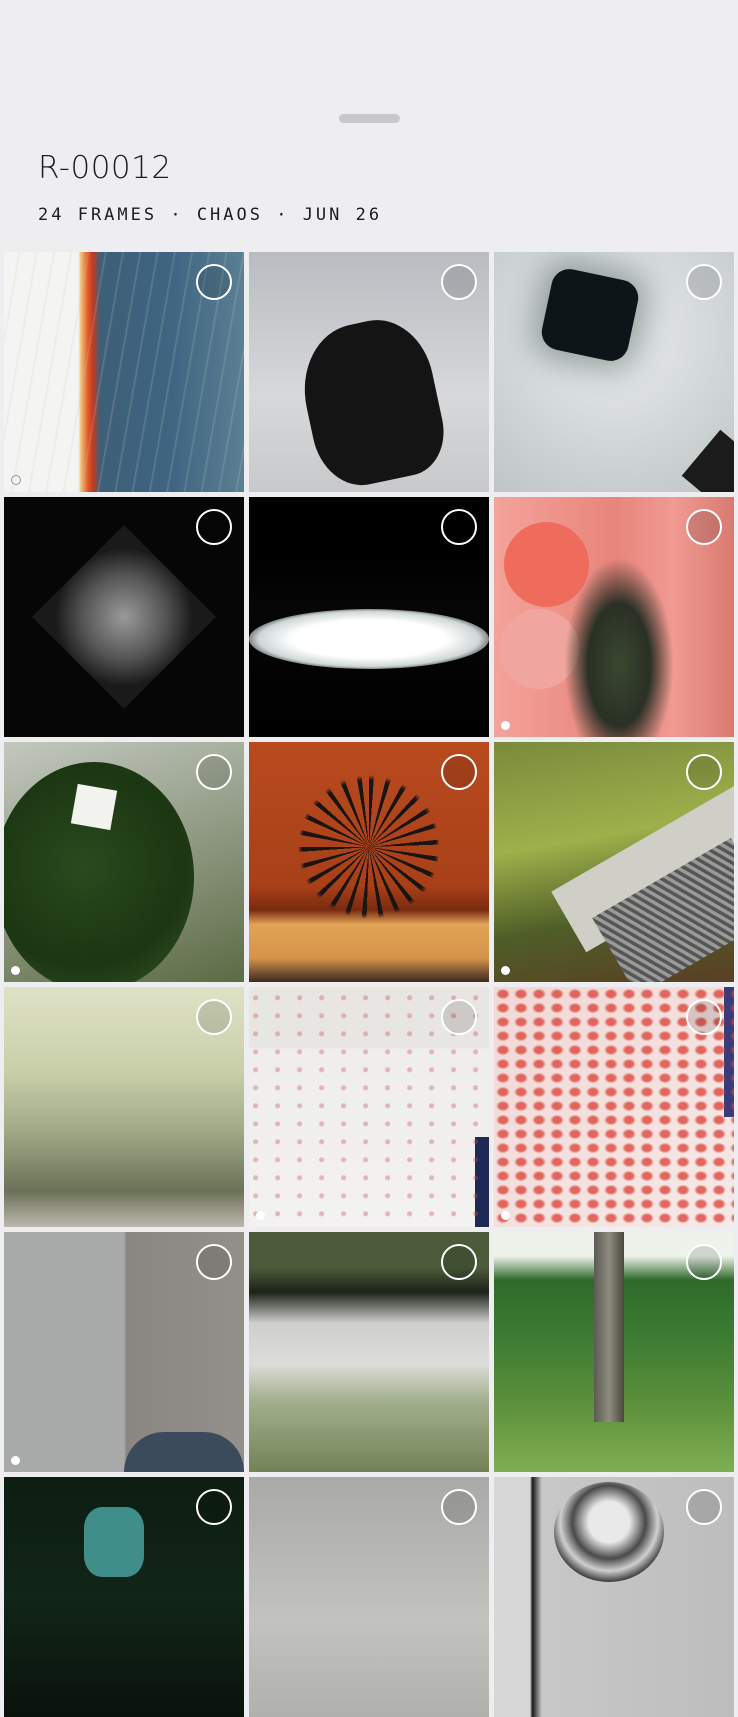 Image resolution: width=738 pixels, height=1717 pixels. Describe the element at coordinates (105, 168) in the screenshot. I see `roll-title: R-00012` at that location.